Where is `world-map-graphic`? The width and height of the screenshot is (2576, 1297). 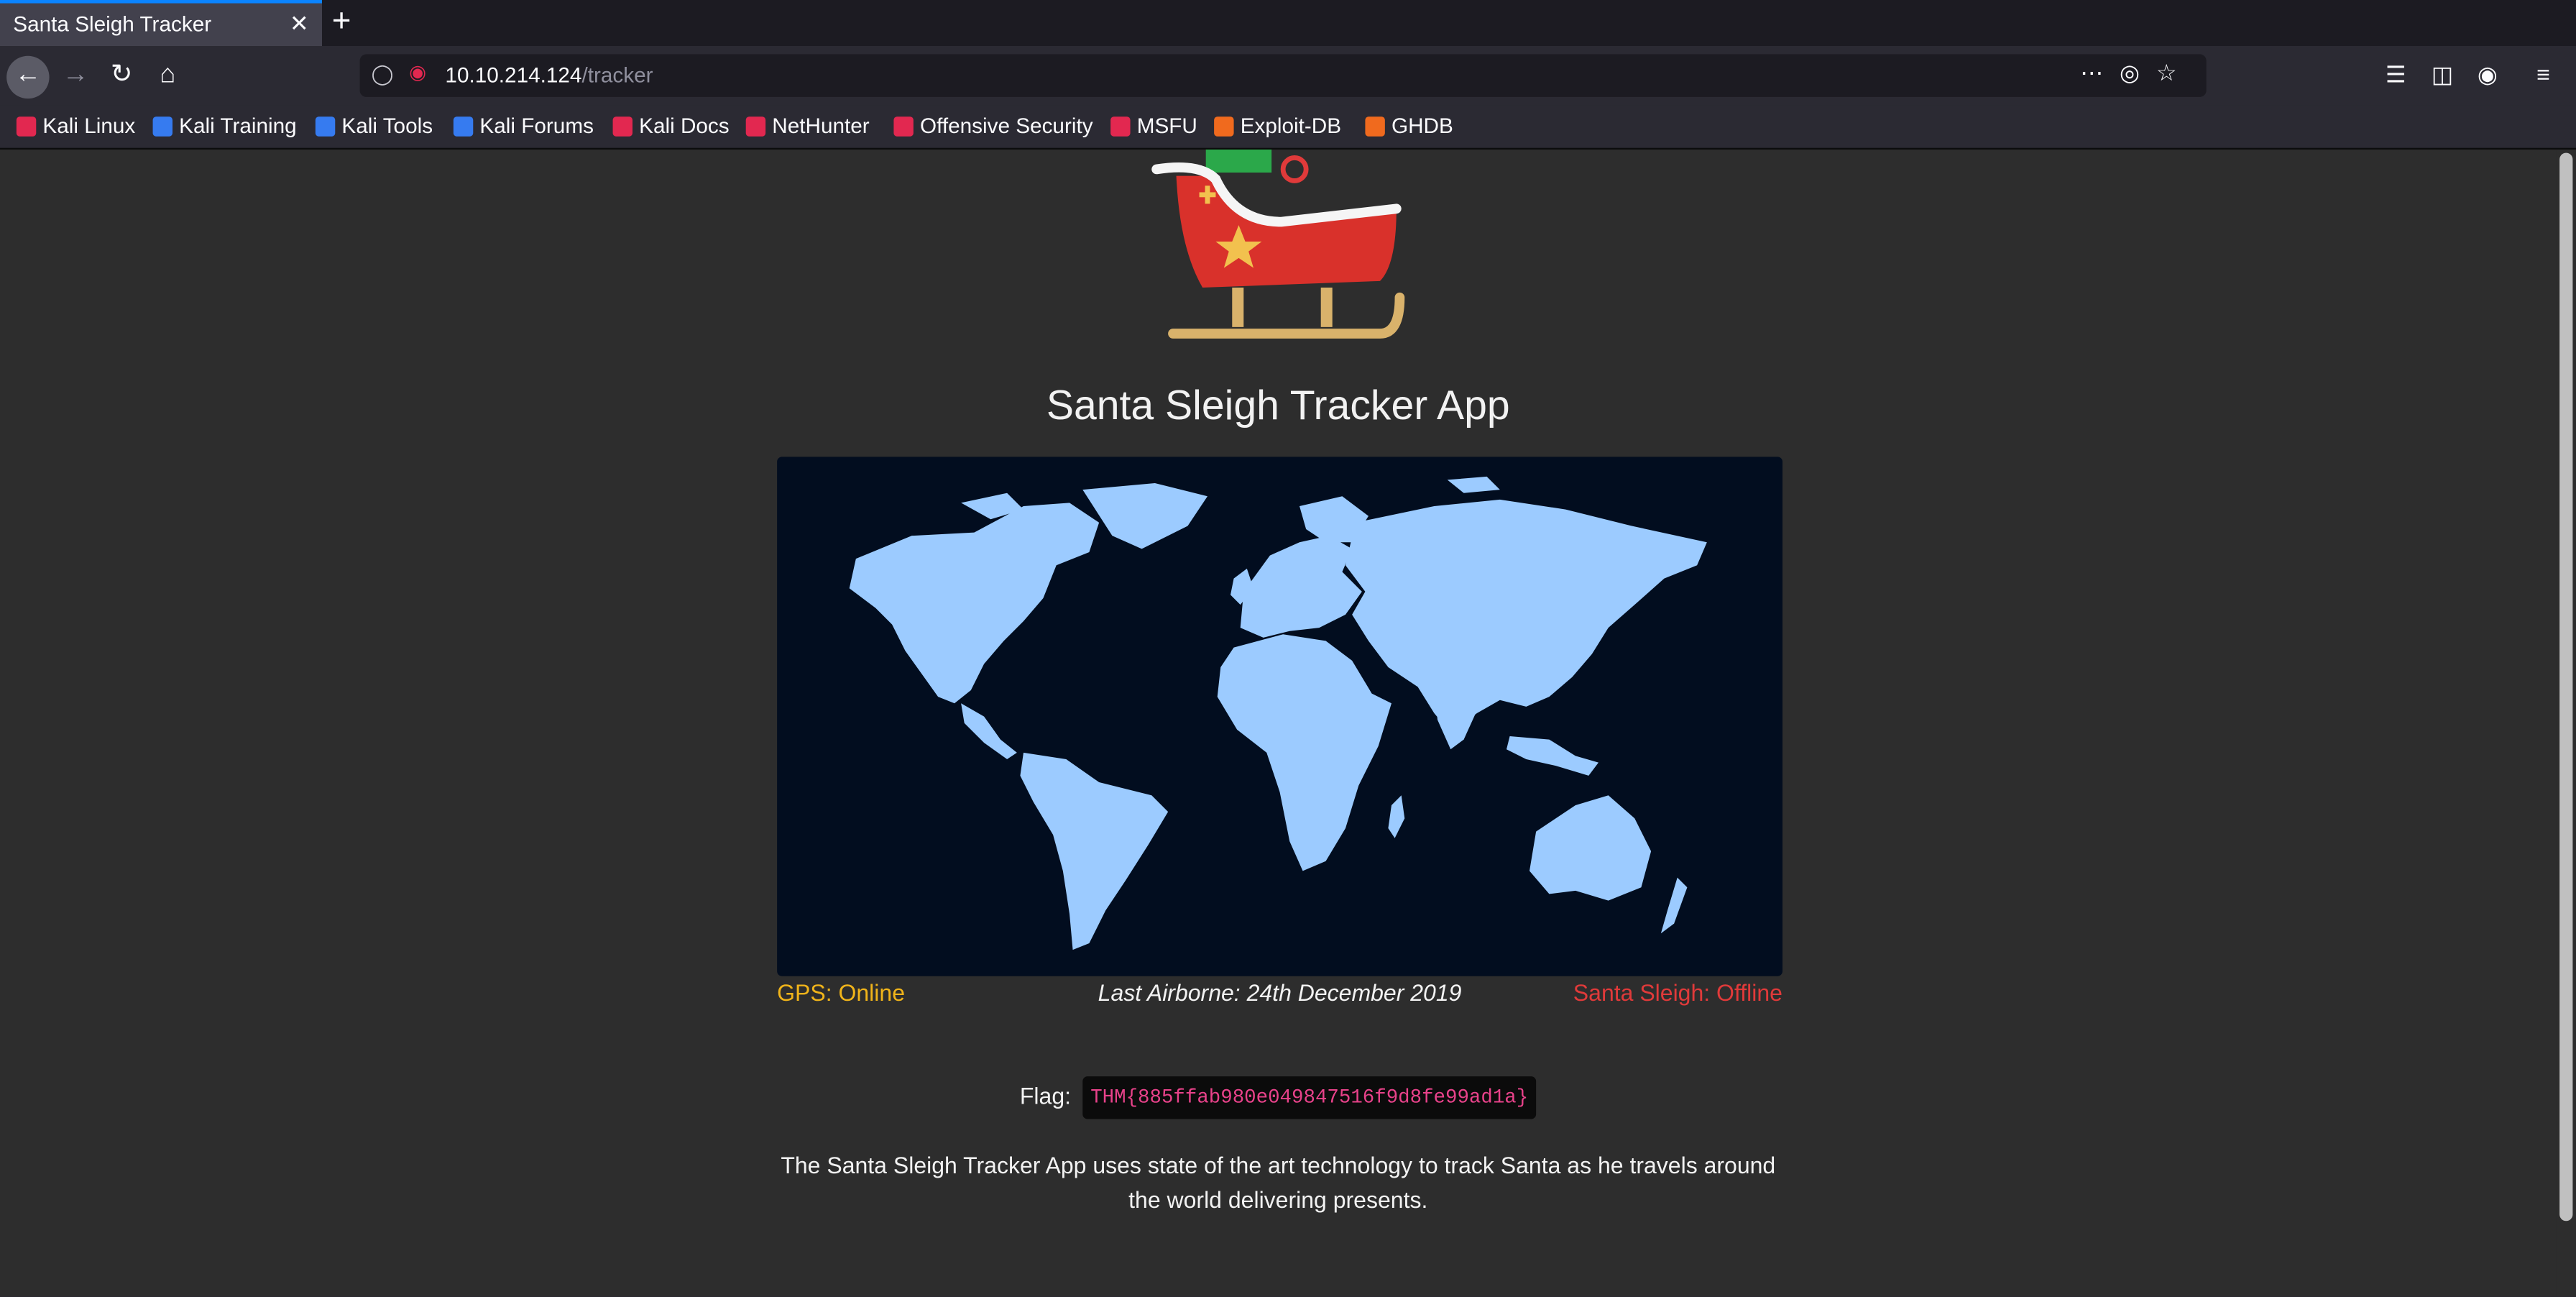
world-map-graphic is located at coordinates (1278, 713).